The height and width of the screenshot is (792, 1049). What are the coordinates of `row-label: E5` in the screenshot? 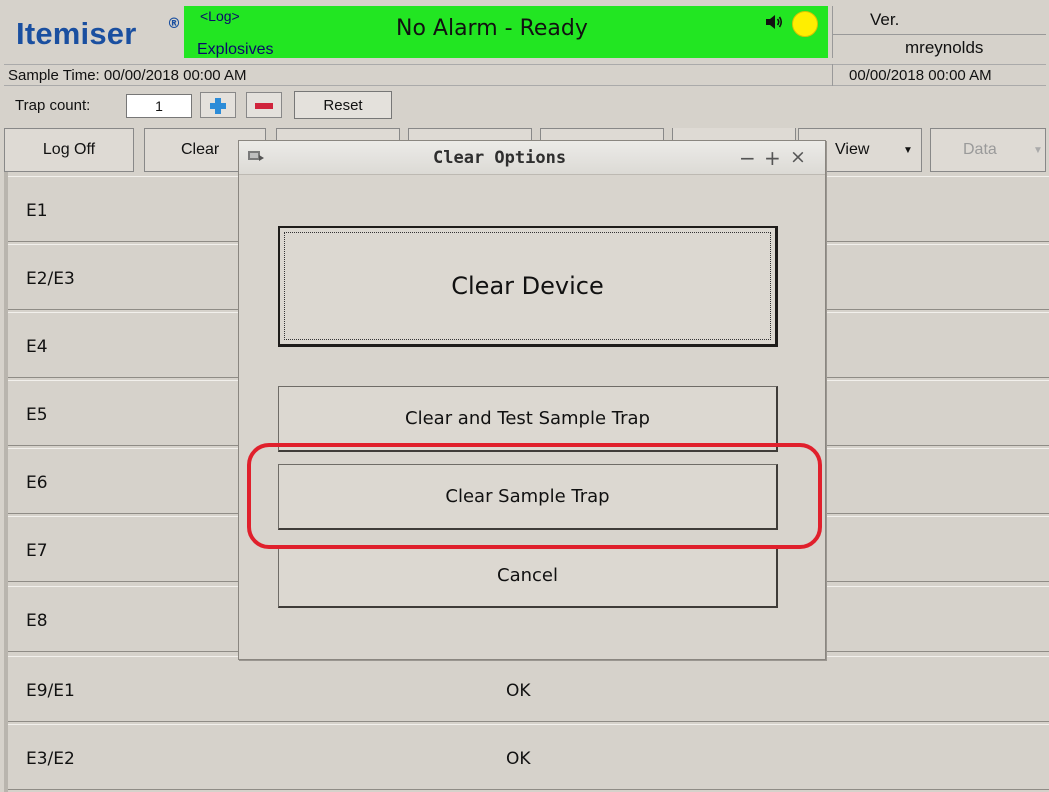 It's located at (37, 415).